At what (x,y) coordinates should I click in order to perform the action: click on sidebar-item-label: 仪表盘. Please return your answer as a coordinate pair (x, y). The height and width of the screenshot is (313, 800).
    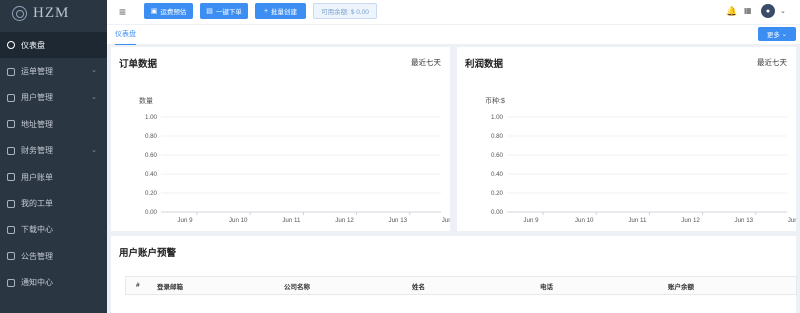
    Looking at the image, I should click on (33, 45).